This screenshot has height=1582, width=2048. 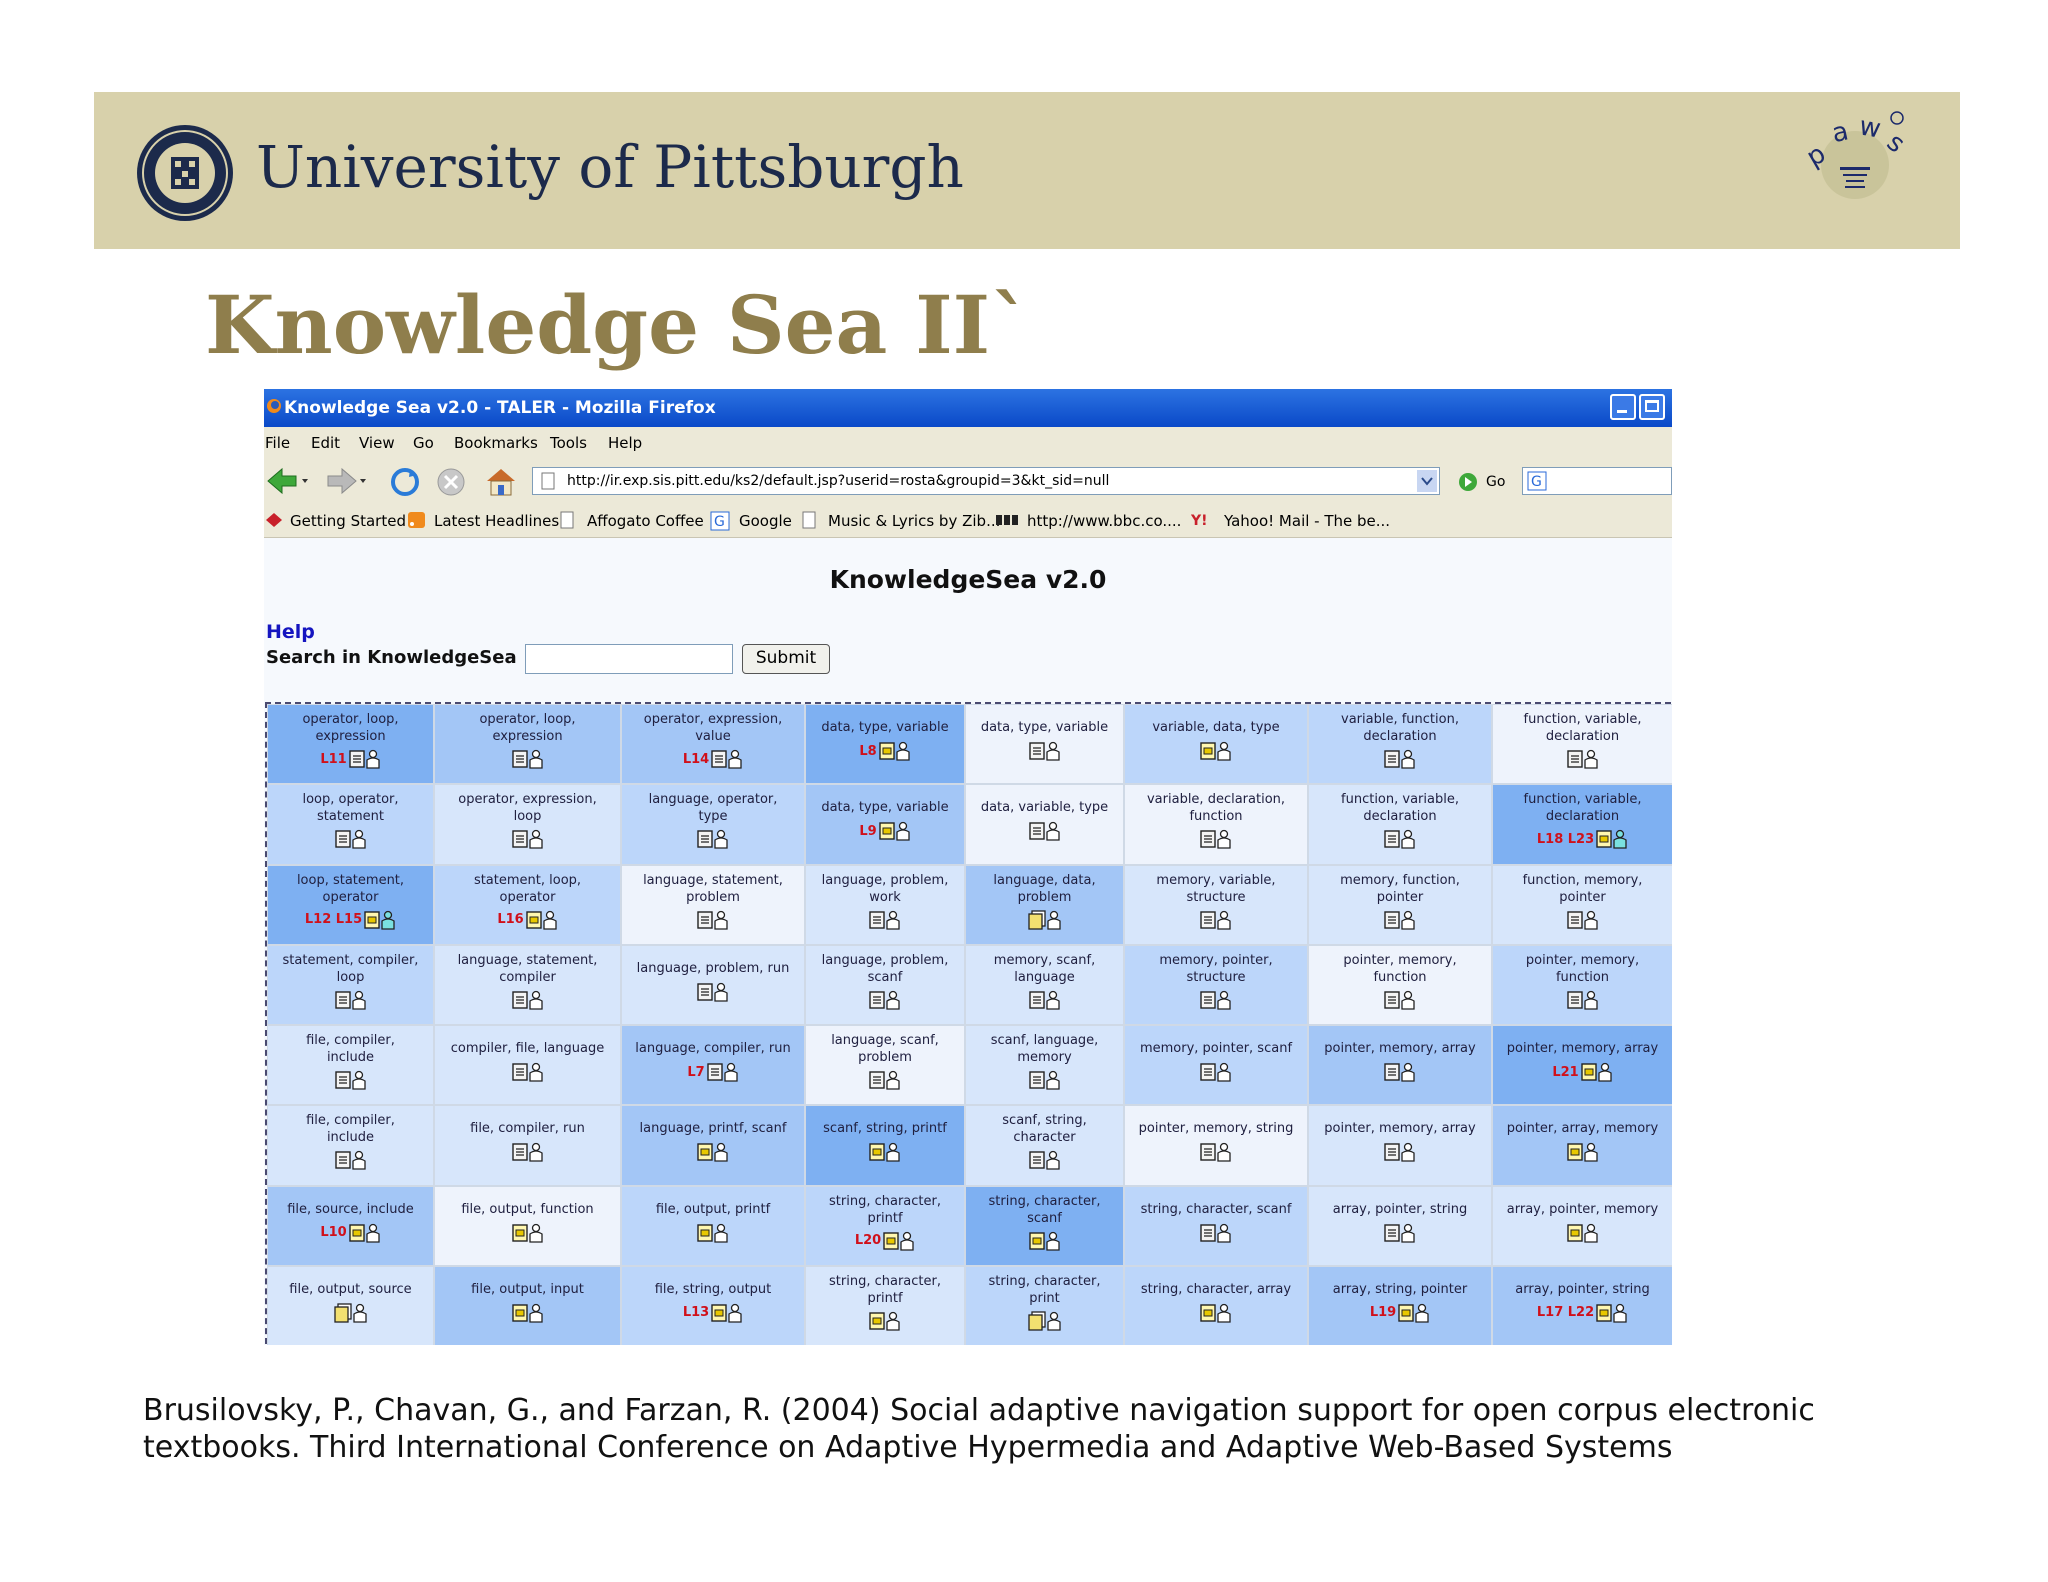 What do you see at coordinates (496, 443) in the screenshot?
I see `menu-bookmarks: Bookmarks` at bounding box center [496, 443].